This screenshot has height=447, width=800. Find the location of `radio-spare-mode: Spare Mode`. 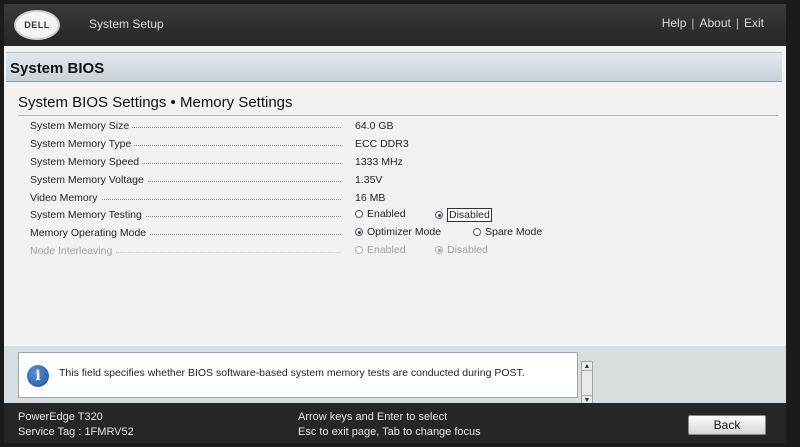

radio-spare-mode: Spare Mode is located at coordinates (507, 232).